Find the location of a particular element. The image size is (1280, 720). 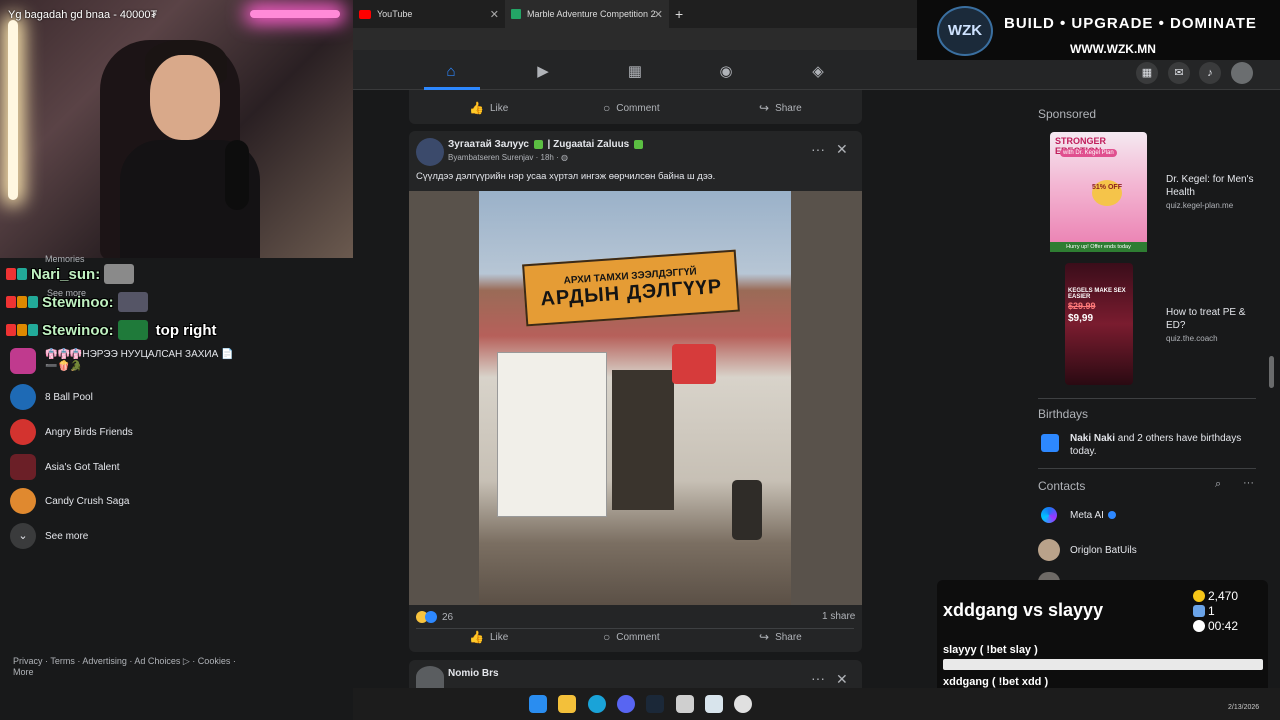

post-page-name: | Zugaatai Zaluus is located at coordinates (589, 144).